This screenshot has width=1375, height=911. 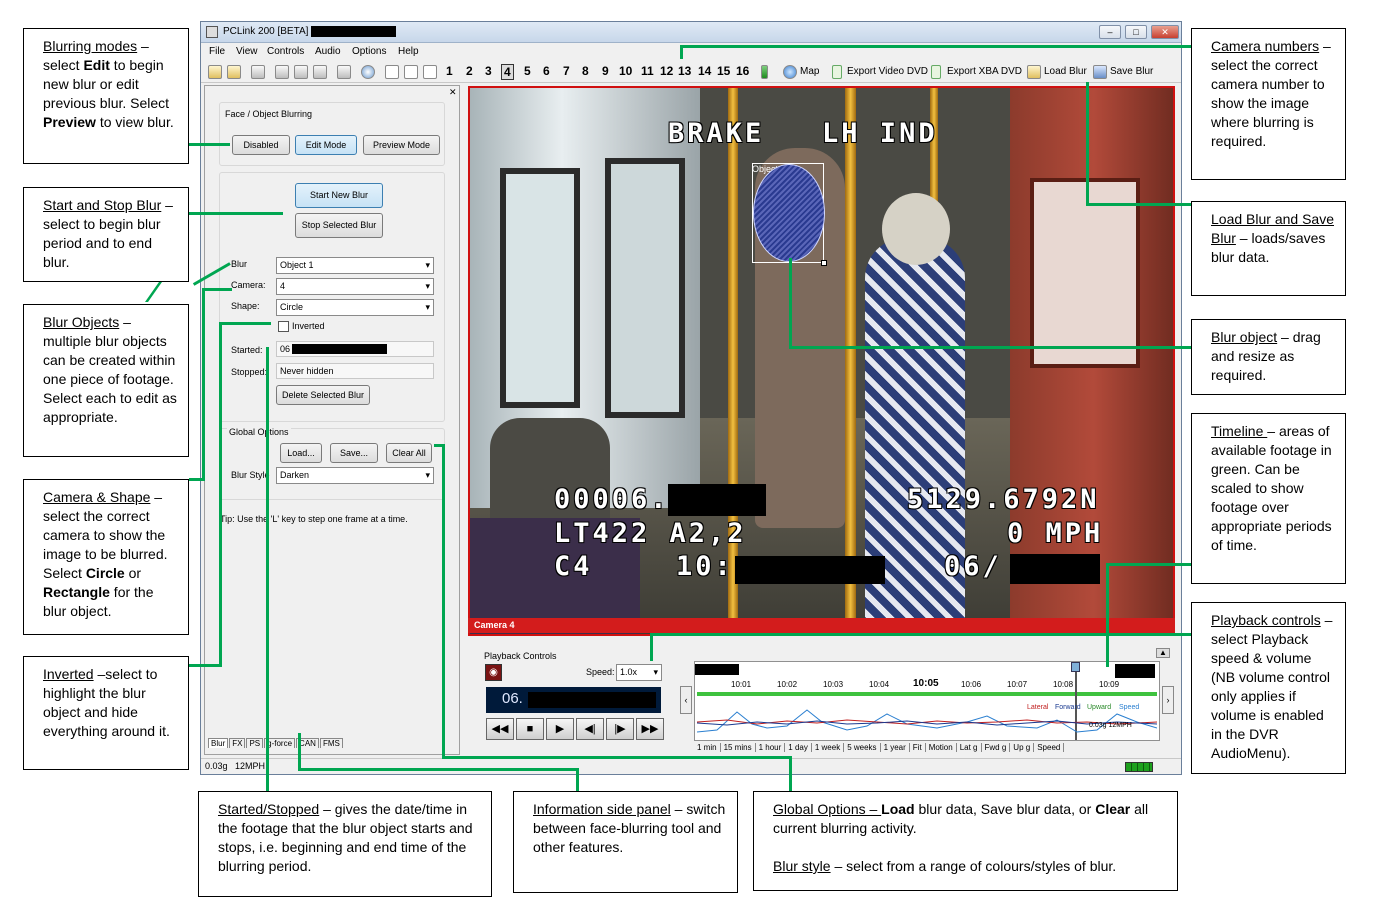 What do you see at coordinates (666, 71) in the screenshot?
I see `camera-button-12: 12` at bounding box center [666, 71].